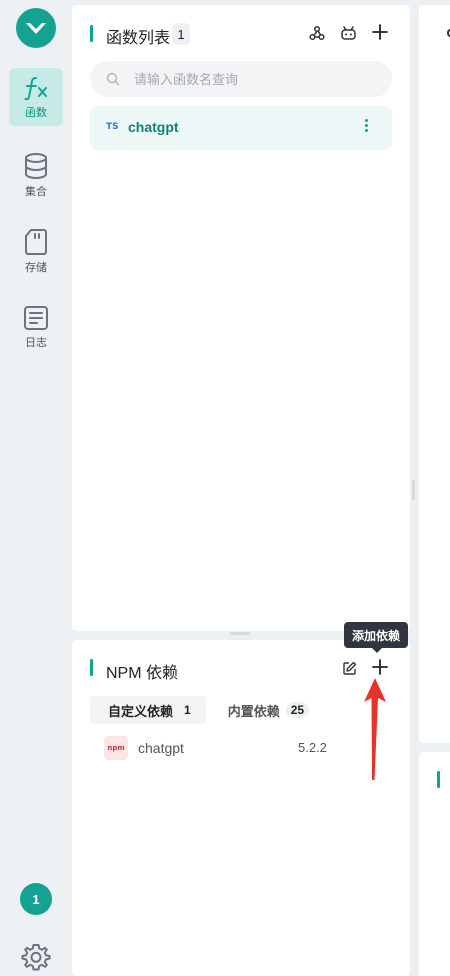 This screenshot has width=450, height=976. What do you see at coordinates (138, 38) in the screenshot?
I see `functions-title: 函数列表` at bounding box center [138, 38].